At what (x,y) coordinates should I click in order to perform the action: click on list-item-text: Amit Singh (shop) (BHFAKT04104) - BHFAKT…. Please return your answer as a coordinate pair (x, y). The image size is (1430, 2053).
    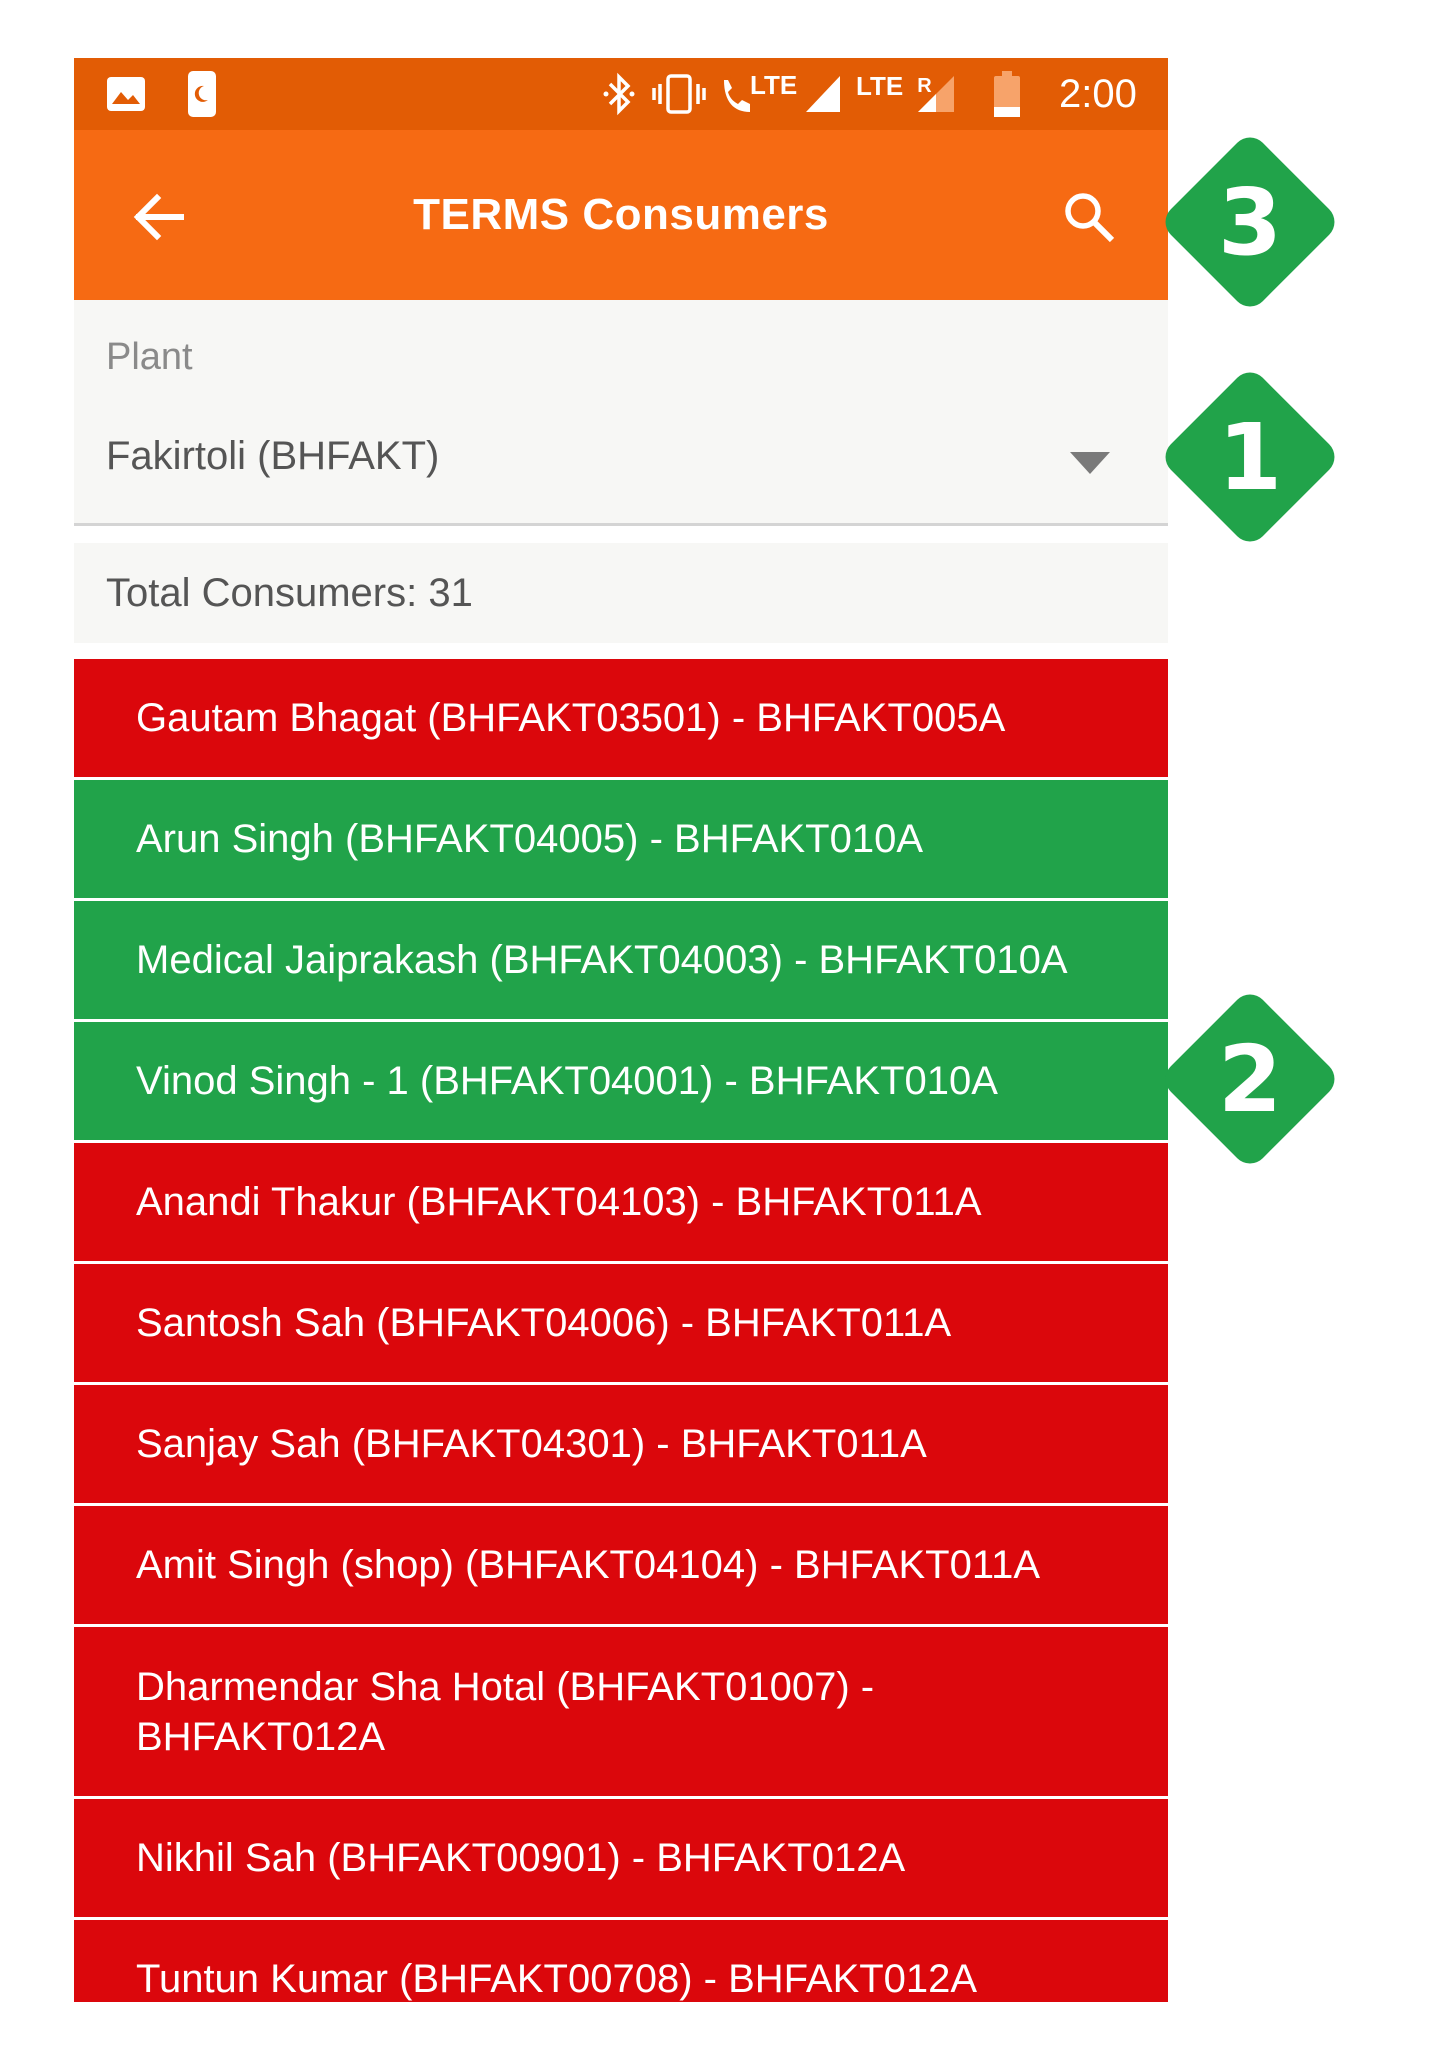
    Looking at the image, I should click on (588, 1565).